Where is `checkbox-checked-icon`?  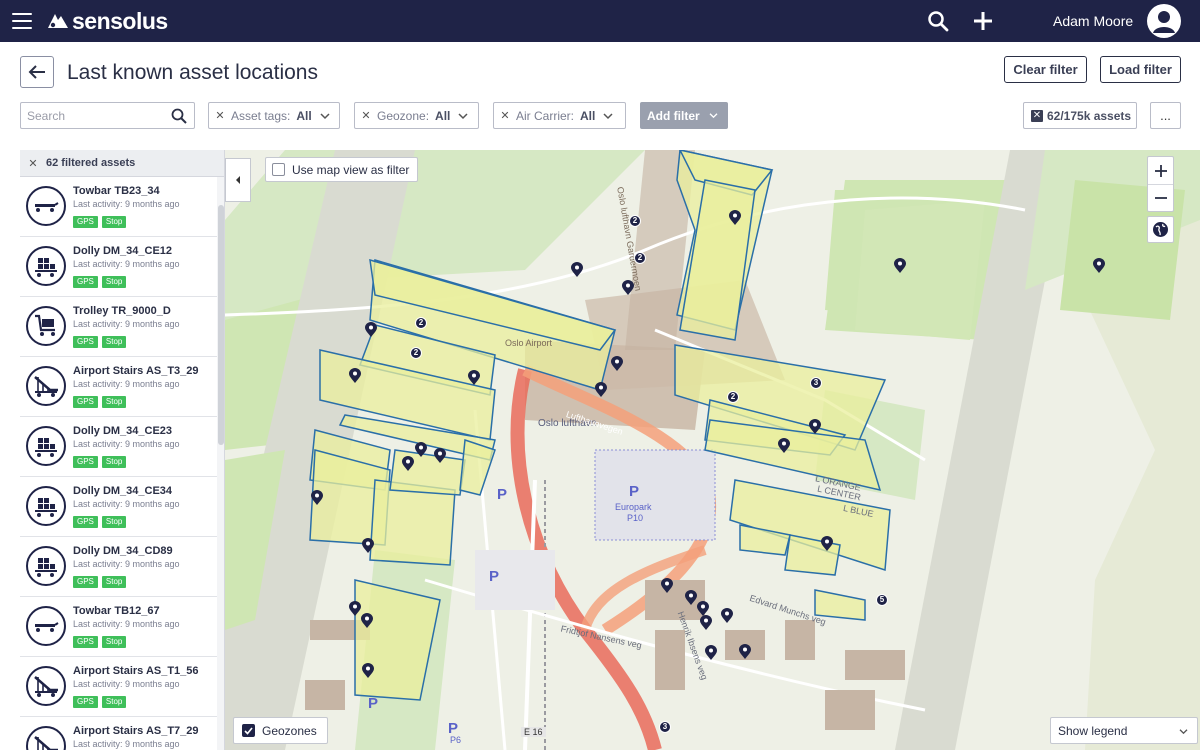 checkbox-checked-icon is located at coordinates (248, 730).